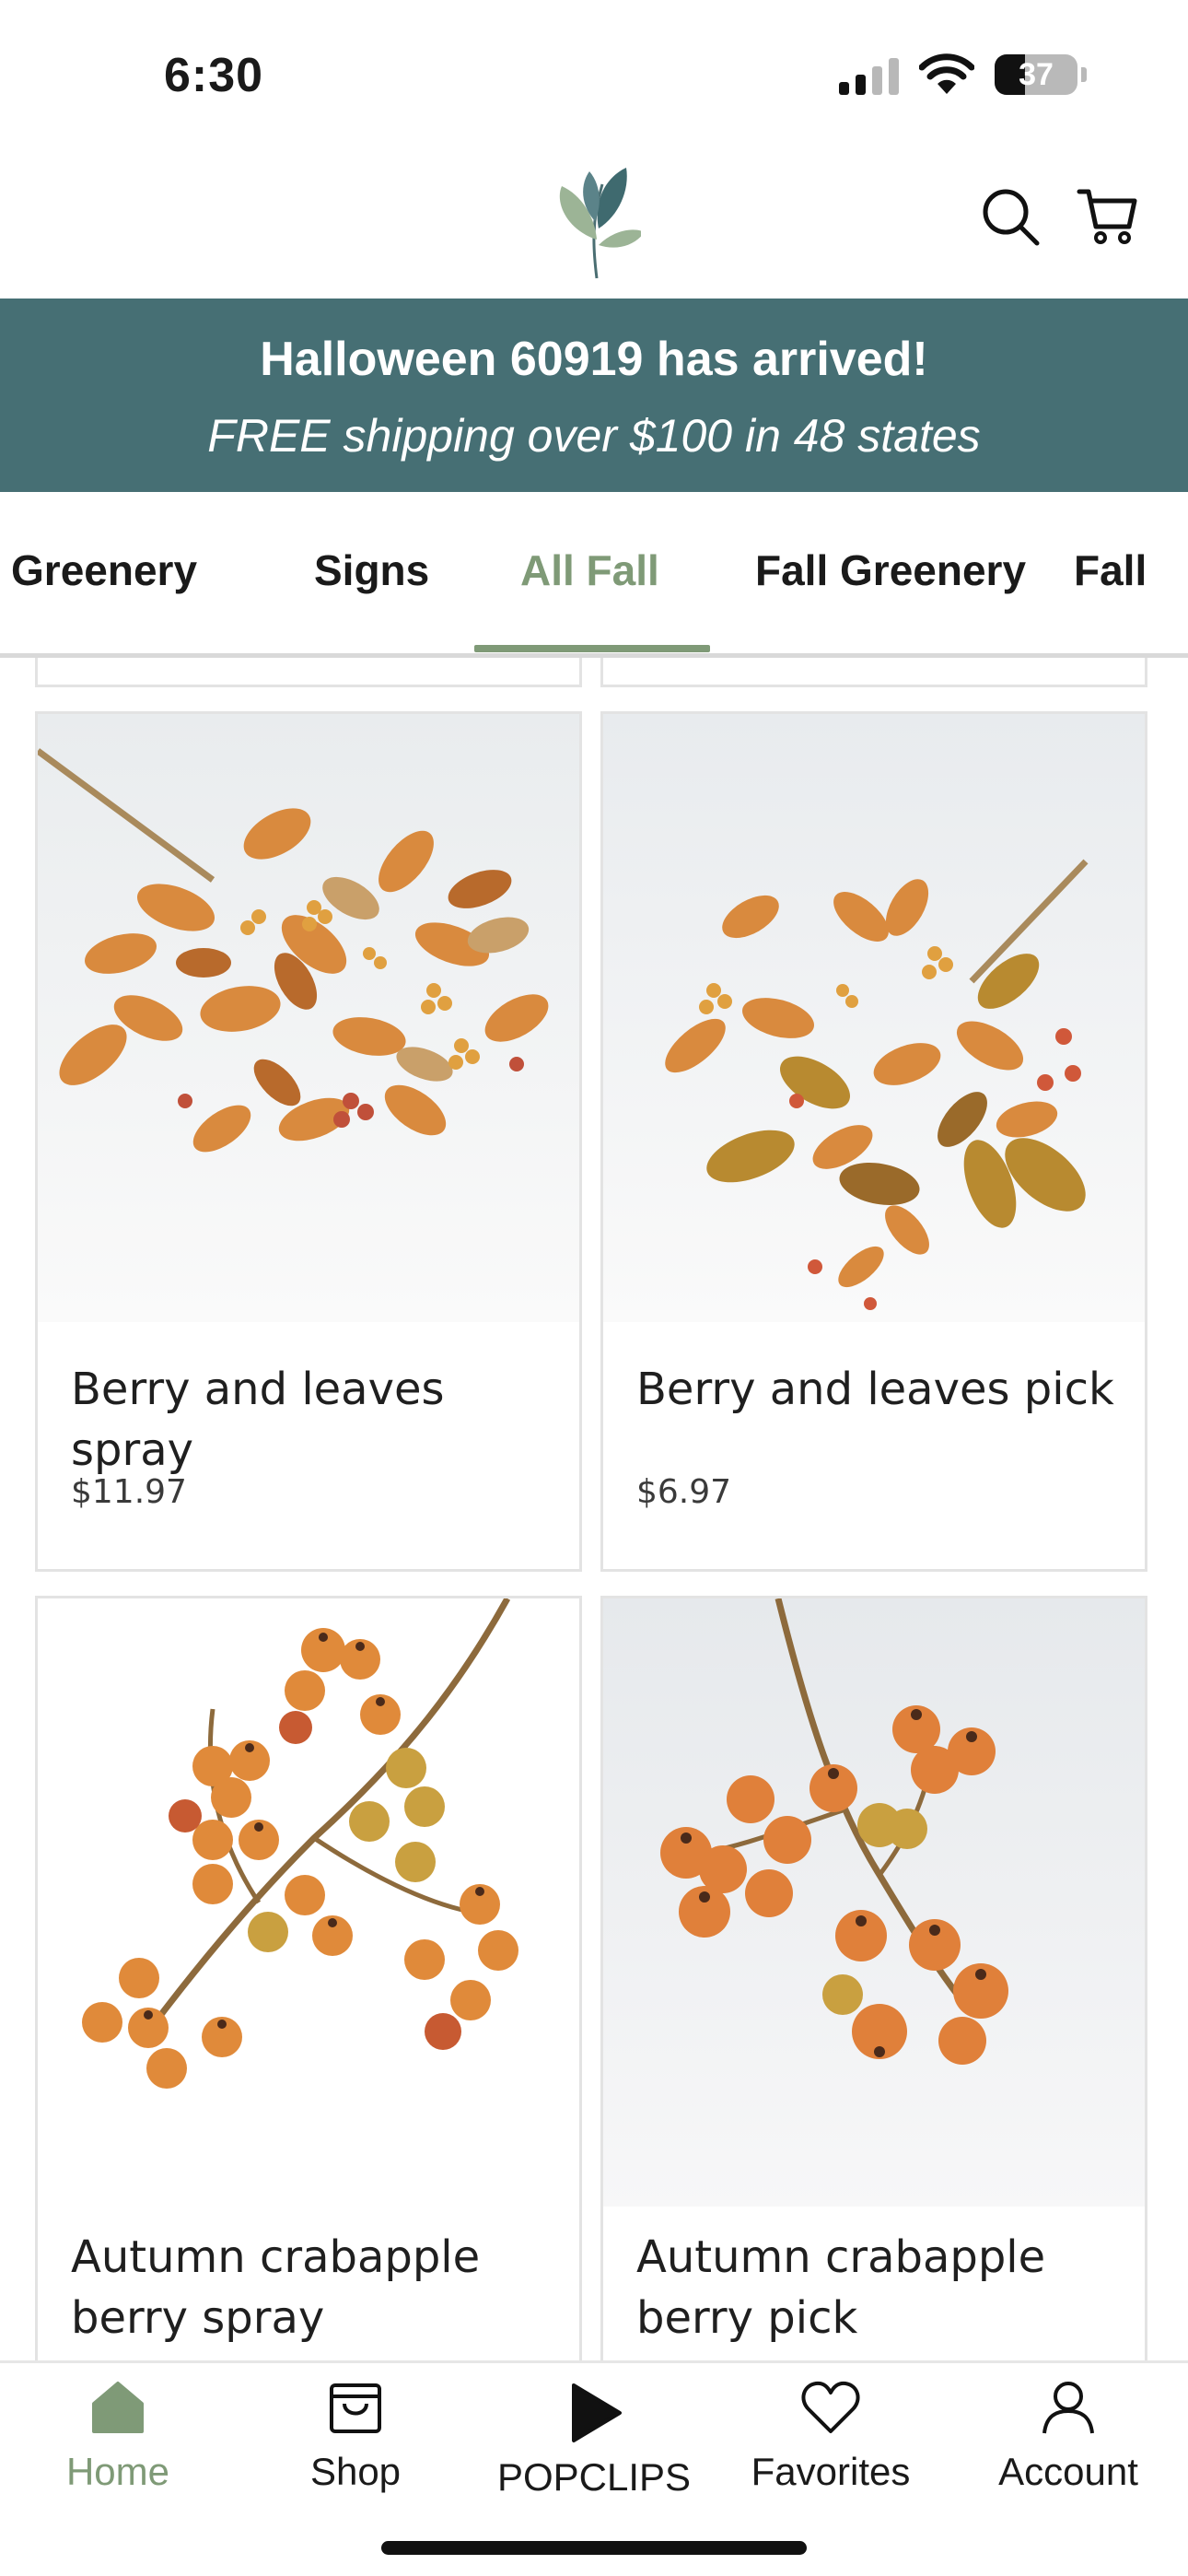  What do you see at coordinates (684, 1492) in the screenshot?
I see `product-price: $6.97` at bounding box center [684, 1492].